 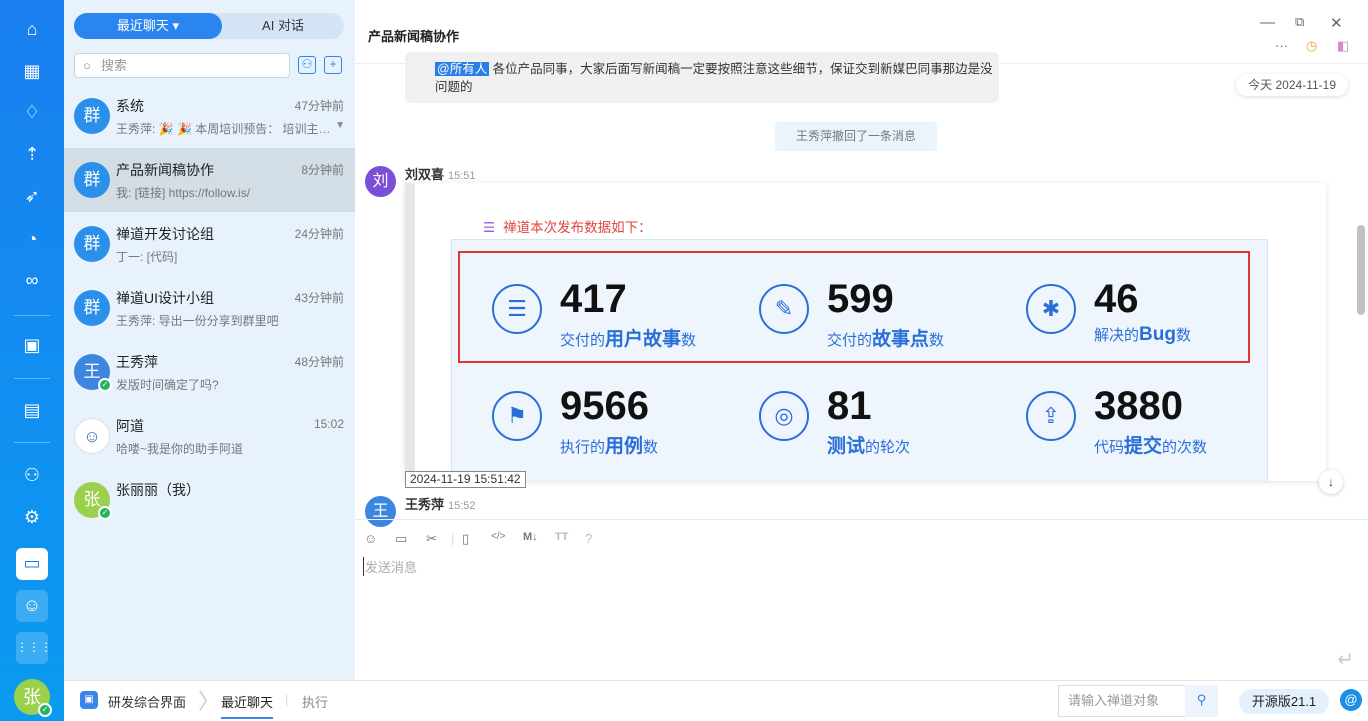 What do you see at coordinates (182, 65) in the screenshot?
I see `search-input: ○ 搜索` at bounding box center [182, 65].